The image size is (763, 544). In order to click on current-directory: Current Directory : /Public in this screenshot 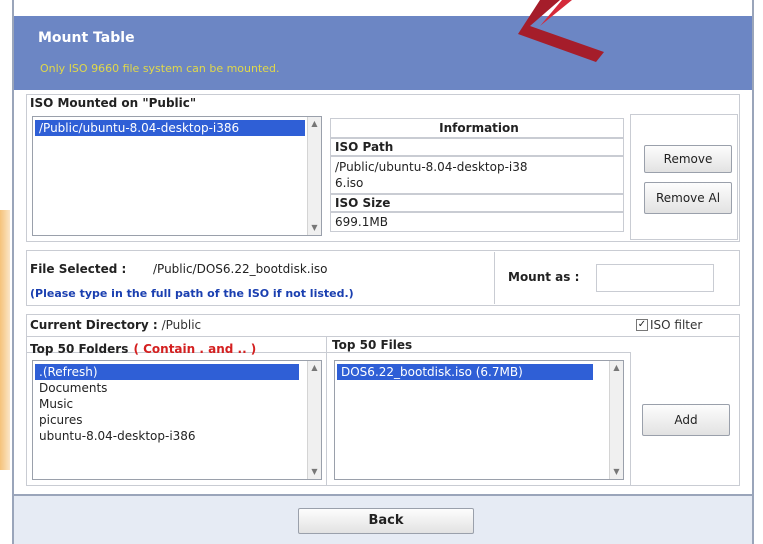, I will do `click(115, 325)`.